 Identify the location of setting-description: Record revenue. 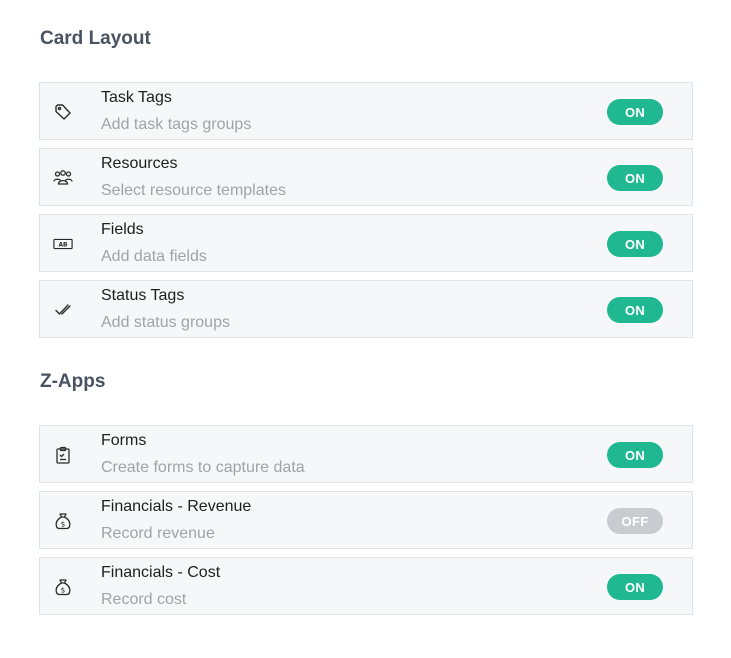
(158, 533).